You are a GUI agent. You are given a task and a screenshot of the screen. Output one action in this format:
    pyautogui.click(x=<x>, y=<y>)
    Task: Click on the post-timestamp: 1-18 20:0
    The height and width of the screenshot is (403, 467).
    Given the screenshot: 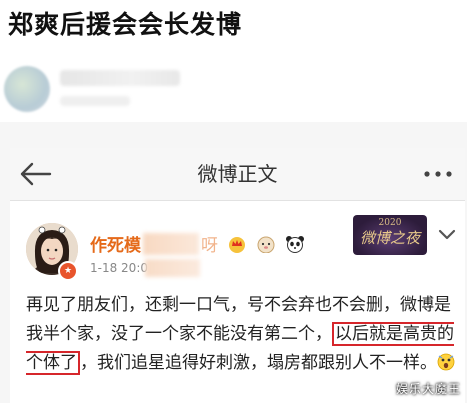 What is the action you would take?
    pyautogui.click(x=119, y=268)
    